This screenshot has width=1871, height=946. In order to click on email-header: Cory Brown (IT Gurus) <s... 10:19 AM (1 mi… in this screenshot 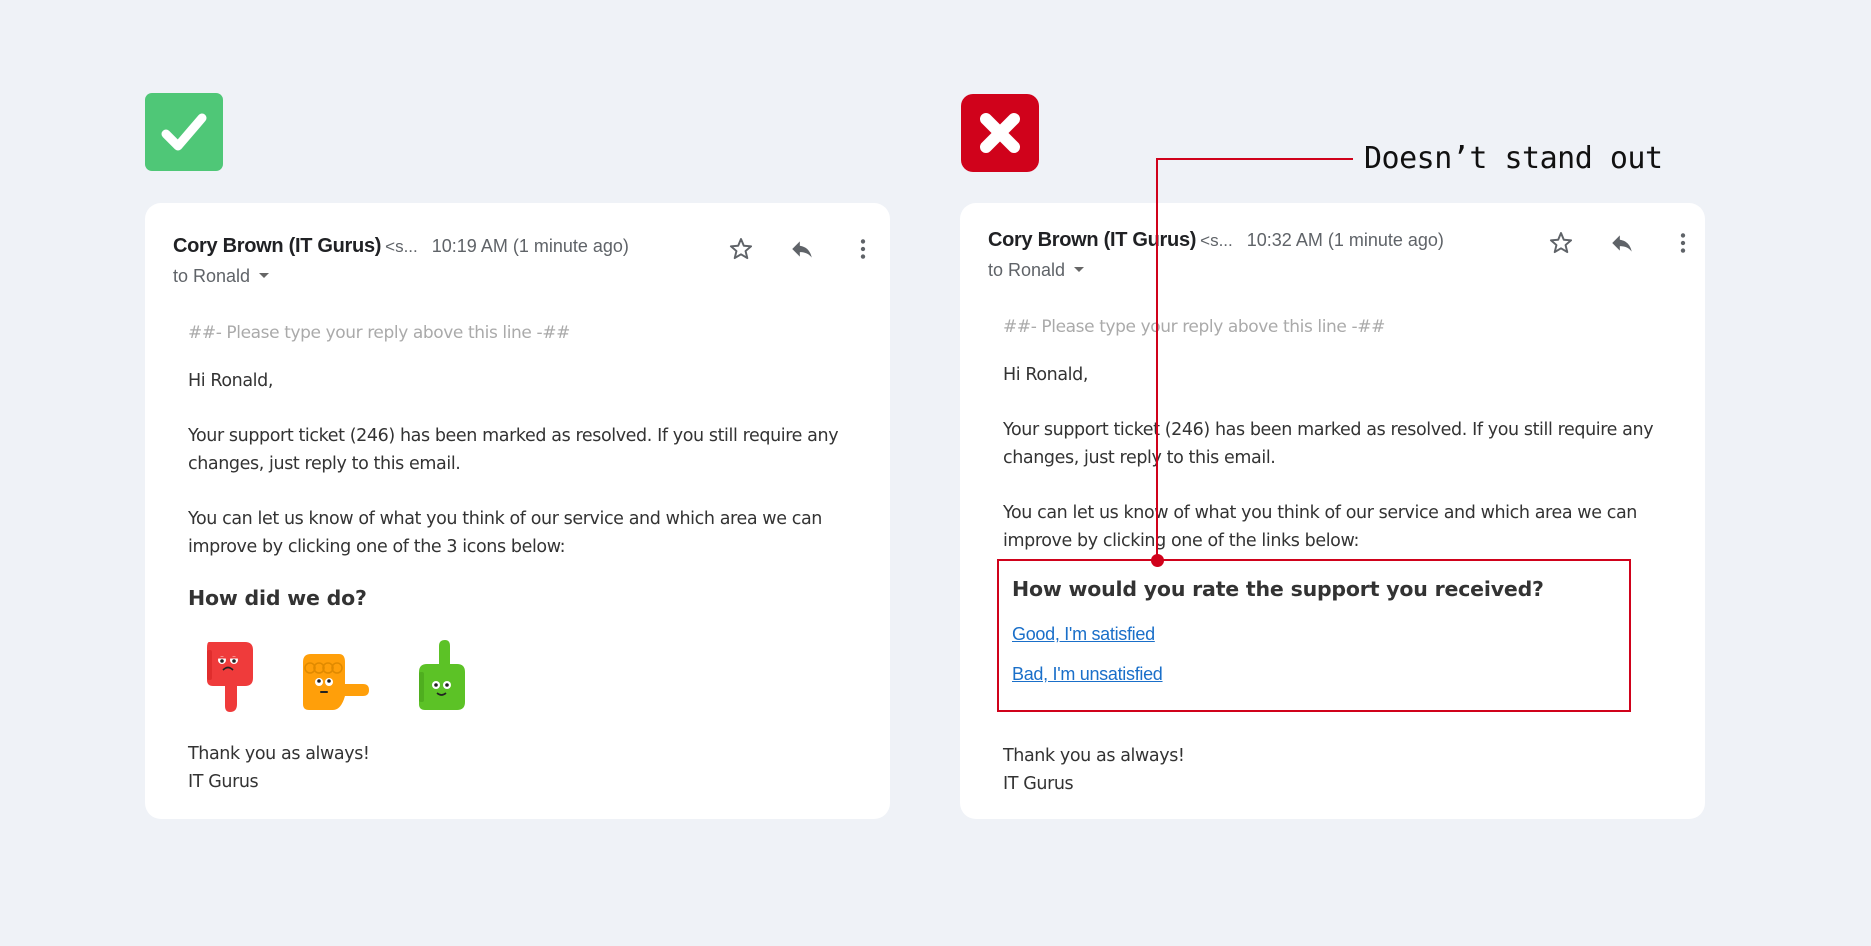, I will do `click(519, 263)`.